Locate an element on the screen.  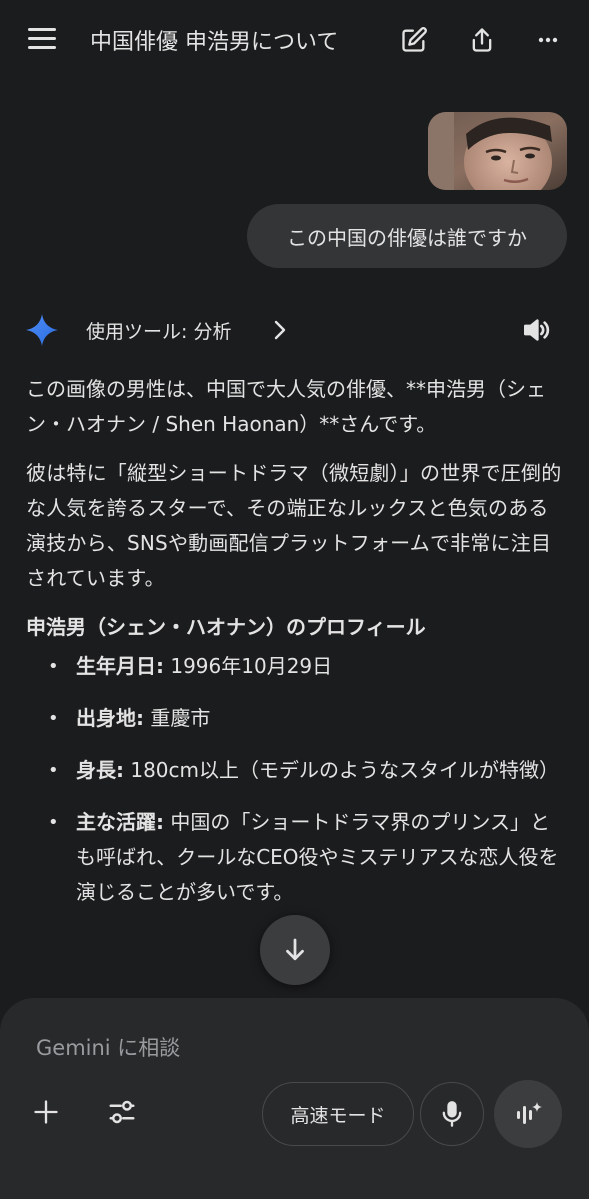
profile-value: 重慶市 is located at coordinates (177, 718).